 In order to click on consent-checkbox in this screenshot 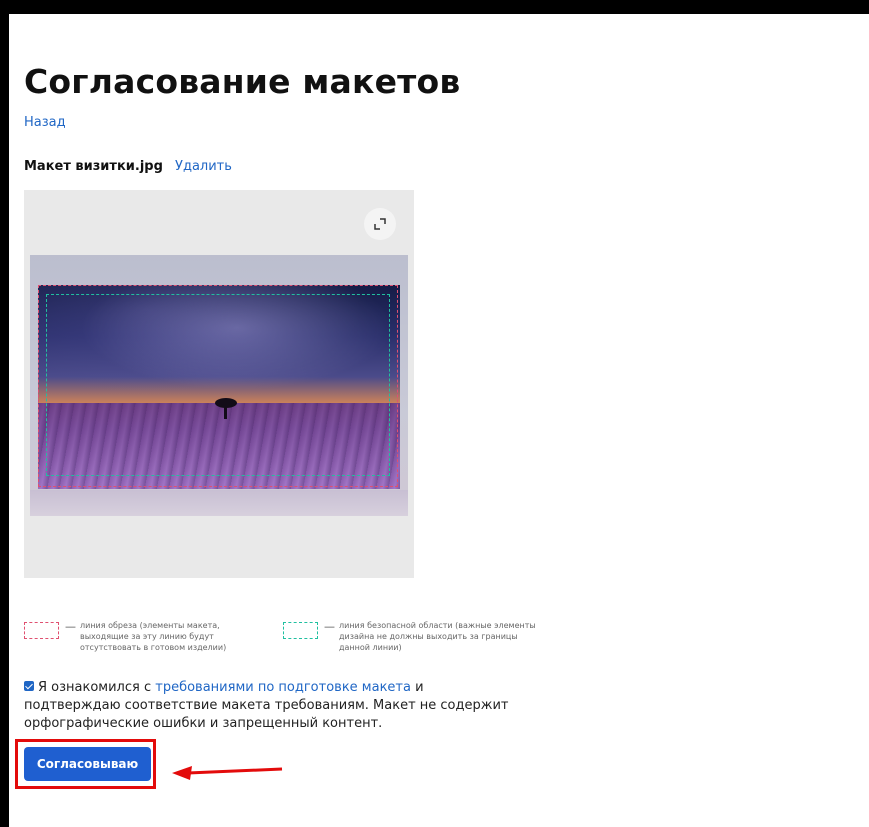, I will do `click(29, 686)`.